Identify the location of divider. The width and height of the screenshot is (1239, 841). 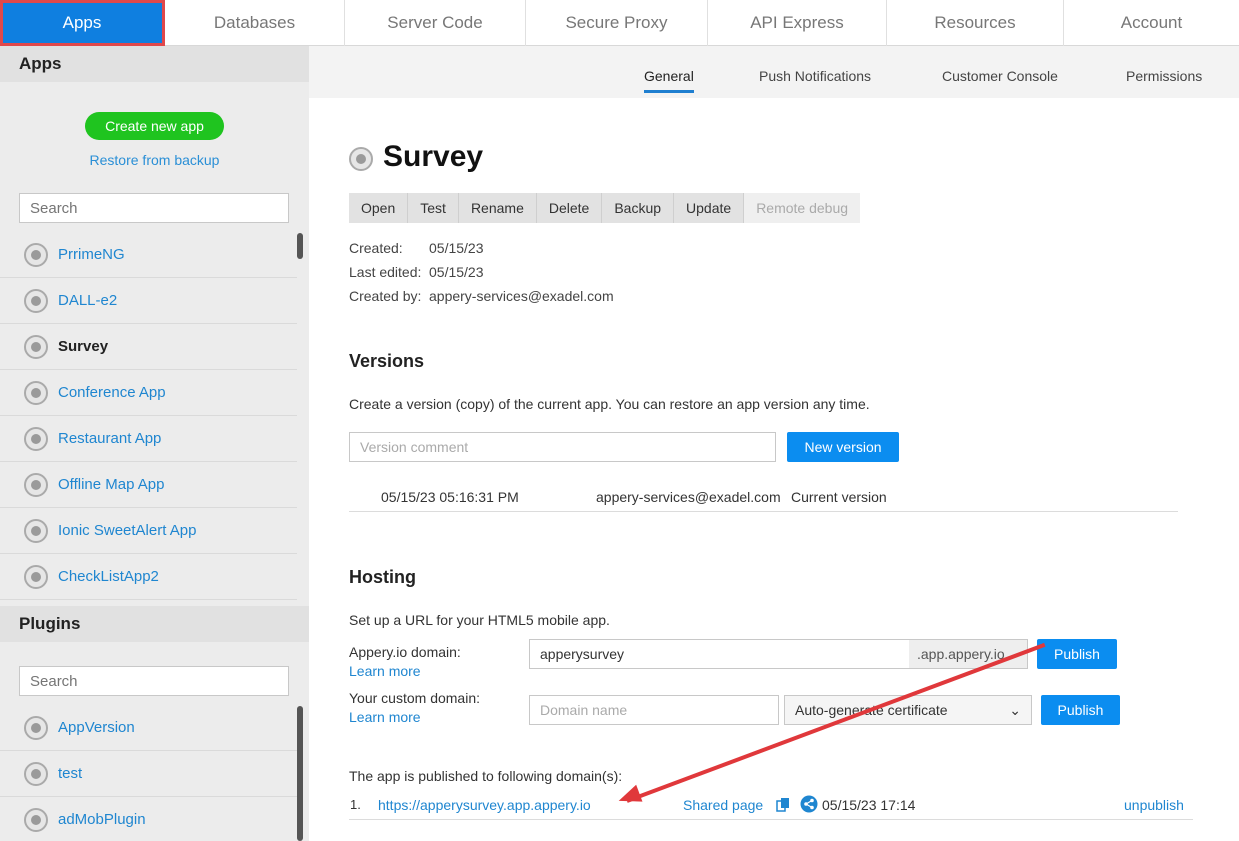
(763, 511).